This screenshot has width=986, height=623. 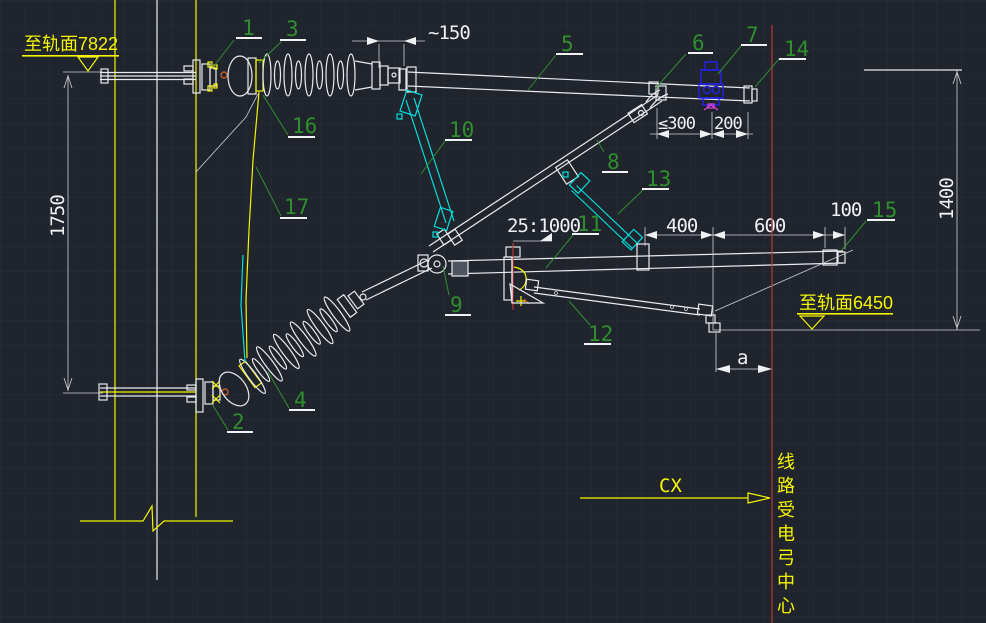 What do you see at coordinates (677, 124) in the screenshot?
I see `dim-300-text: ≤300` at bounding box center [677, 124].